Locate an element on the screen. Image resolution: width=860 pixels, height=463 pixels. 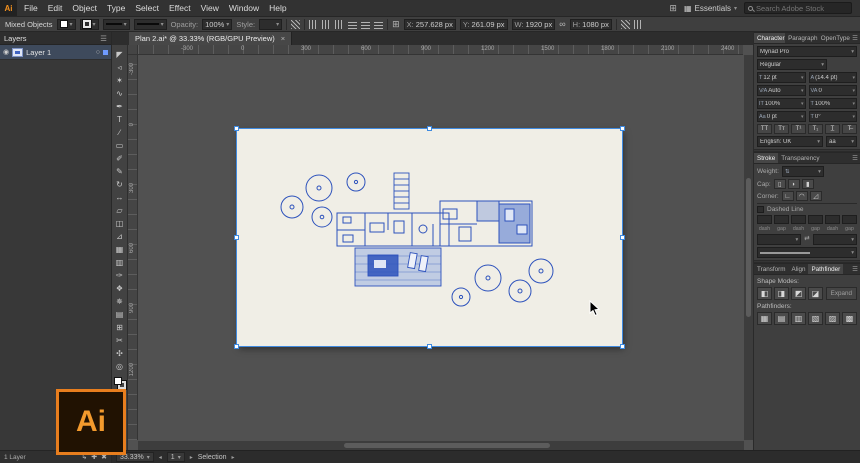
pencil-tool: ✎ is located at coordinates (119, 171).